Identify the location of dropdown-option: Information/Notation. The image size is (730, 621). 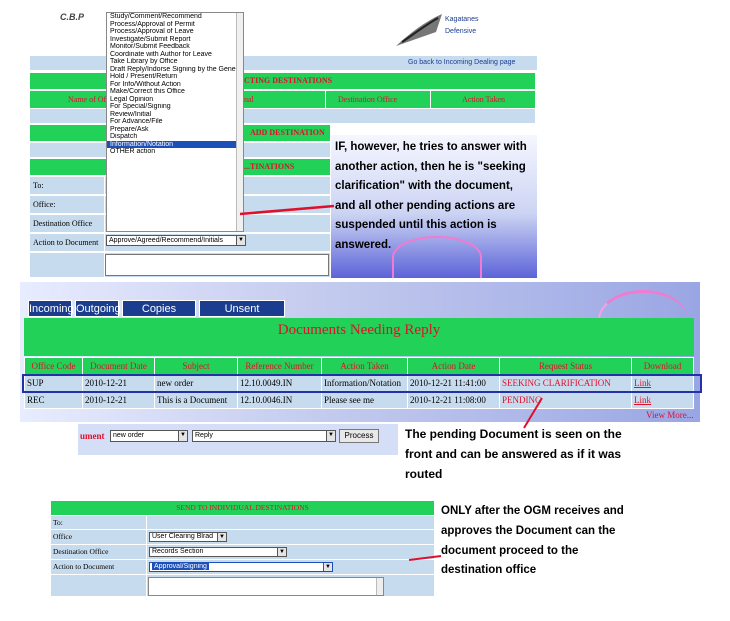
(175, 144).